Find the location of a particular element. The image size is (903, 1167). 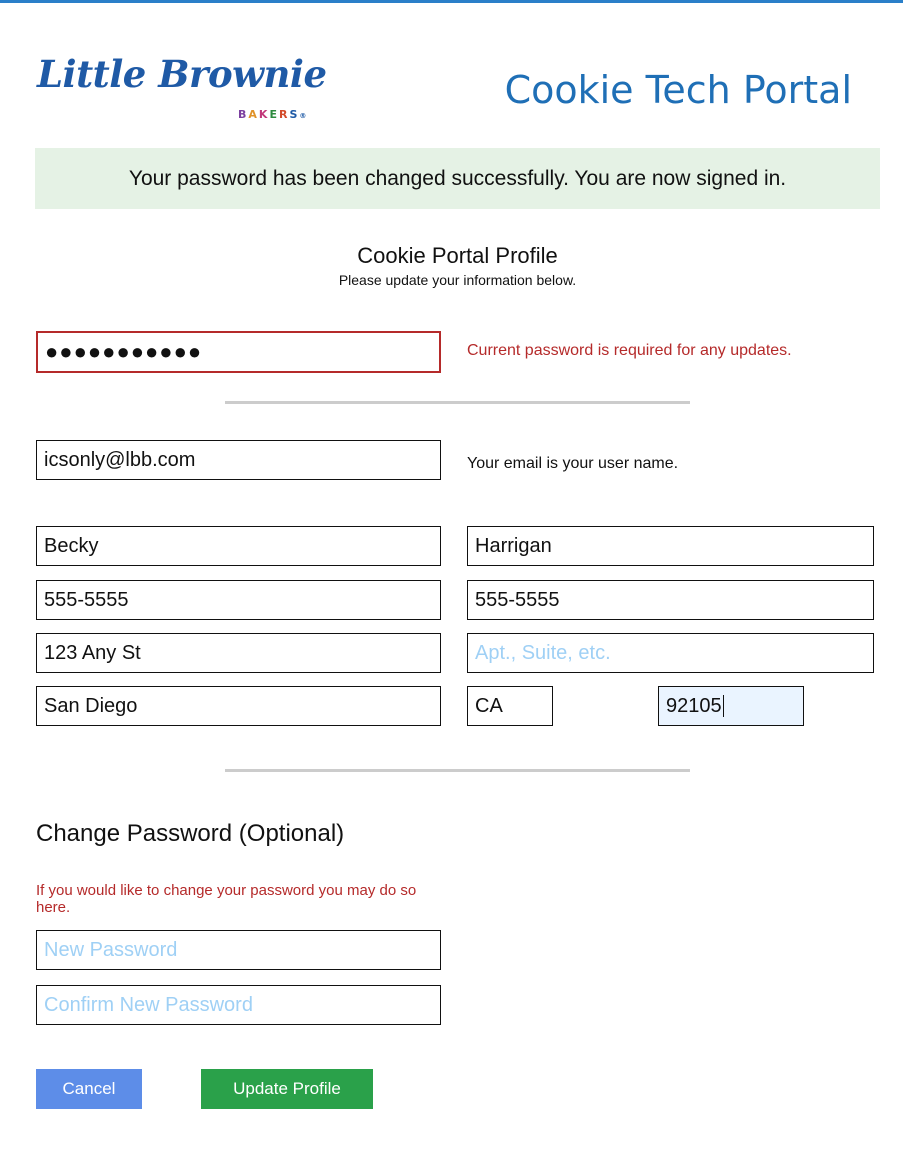

logo-letter: R is located at coordinates (284, 114).